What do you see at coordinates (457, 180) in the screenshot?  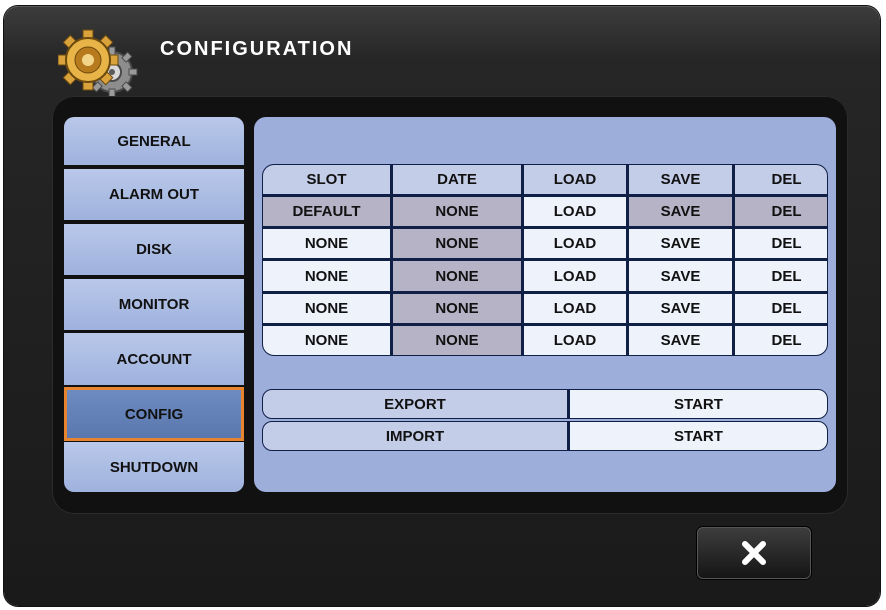 I see `header-date: DATE` at bounding box center [457, 180].